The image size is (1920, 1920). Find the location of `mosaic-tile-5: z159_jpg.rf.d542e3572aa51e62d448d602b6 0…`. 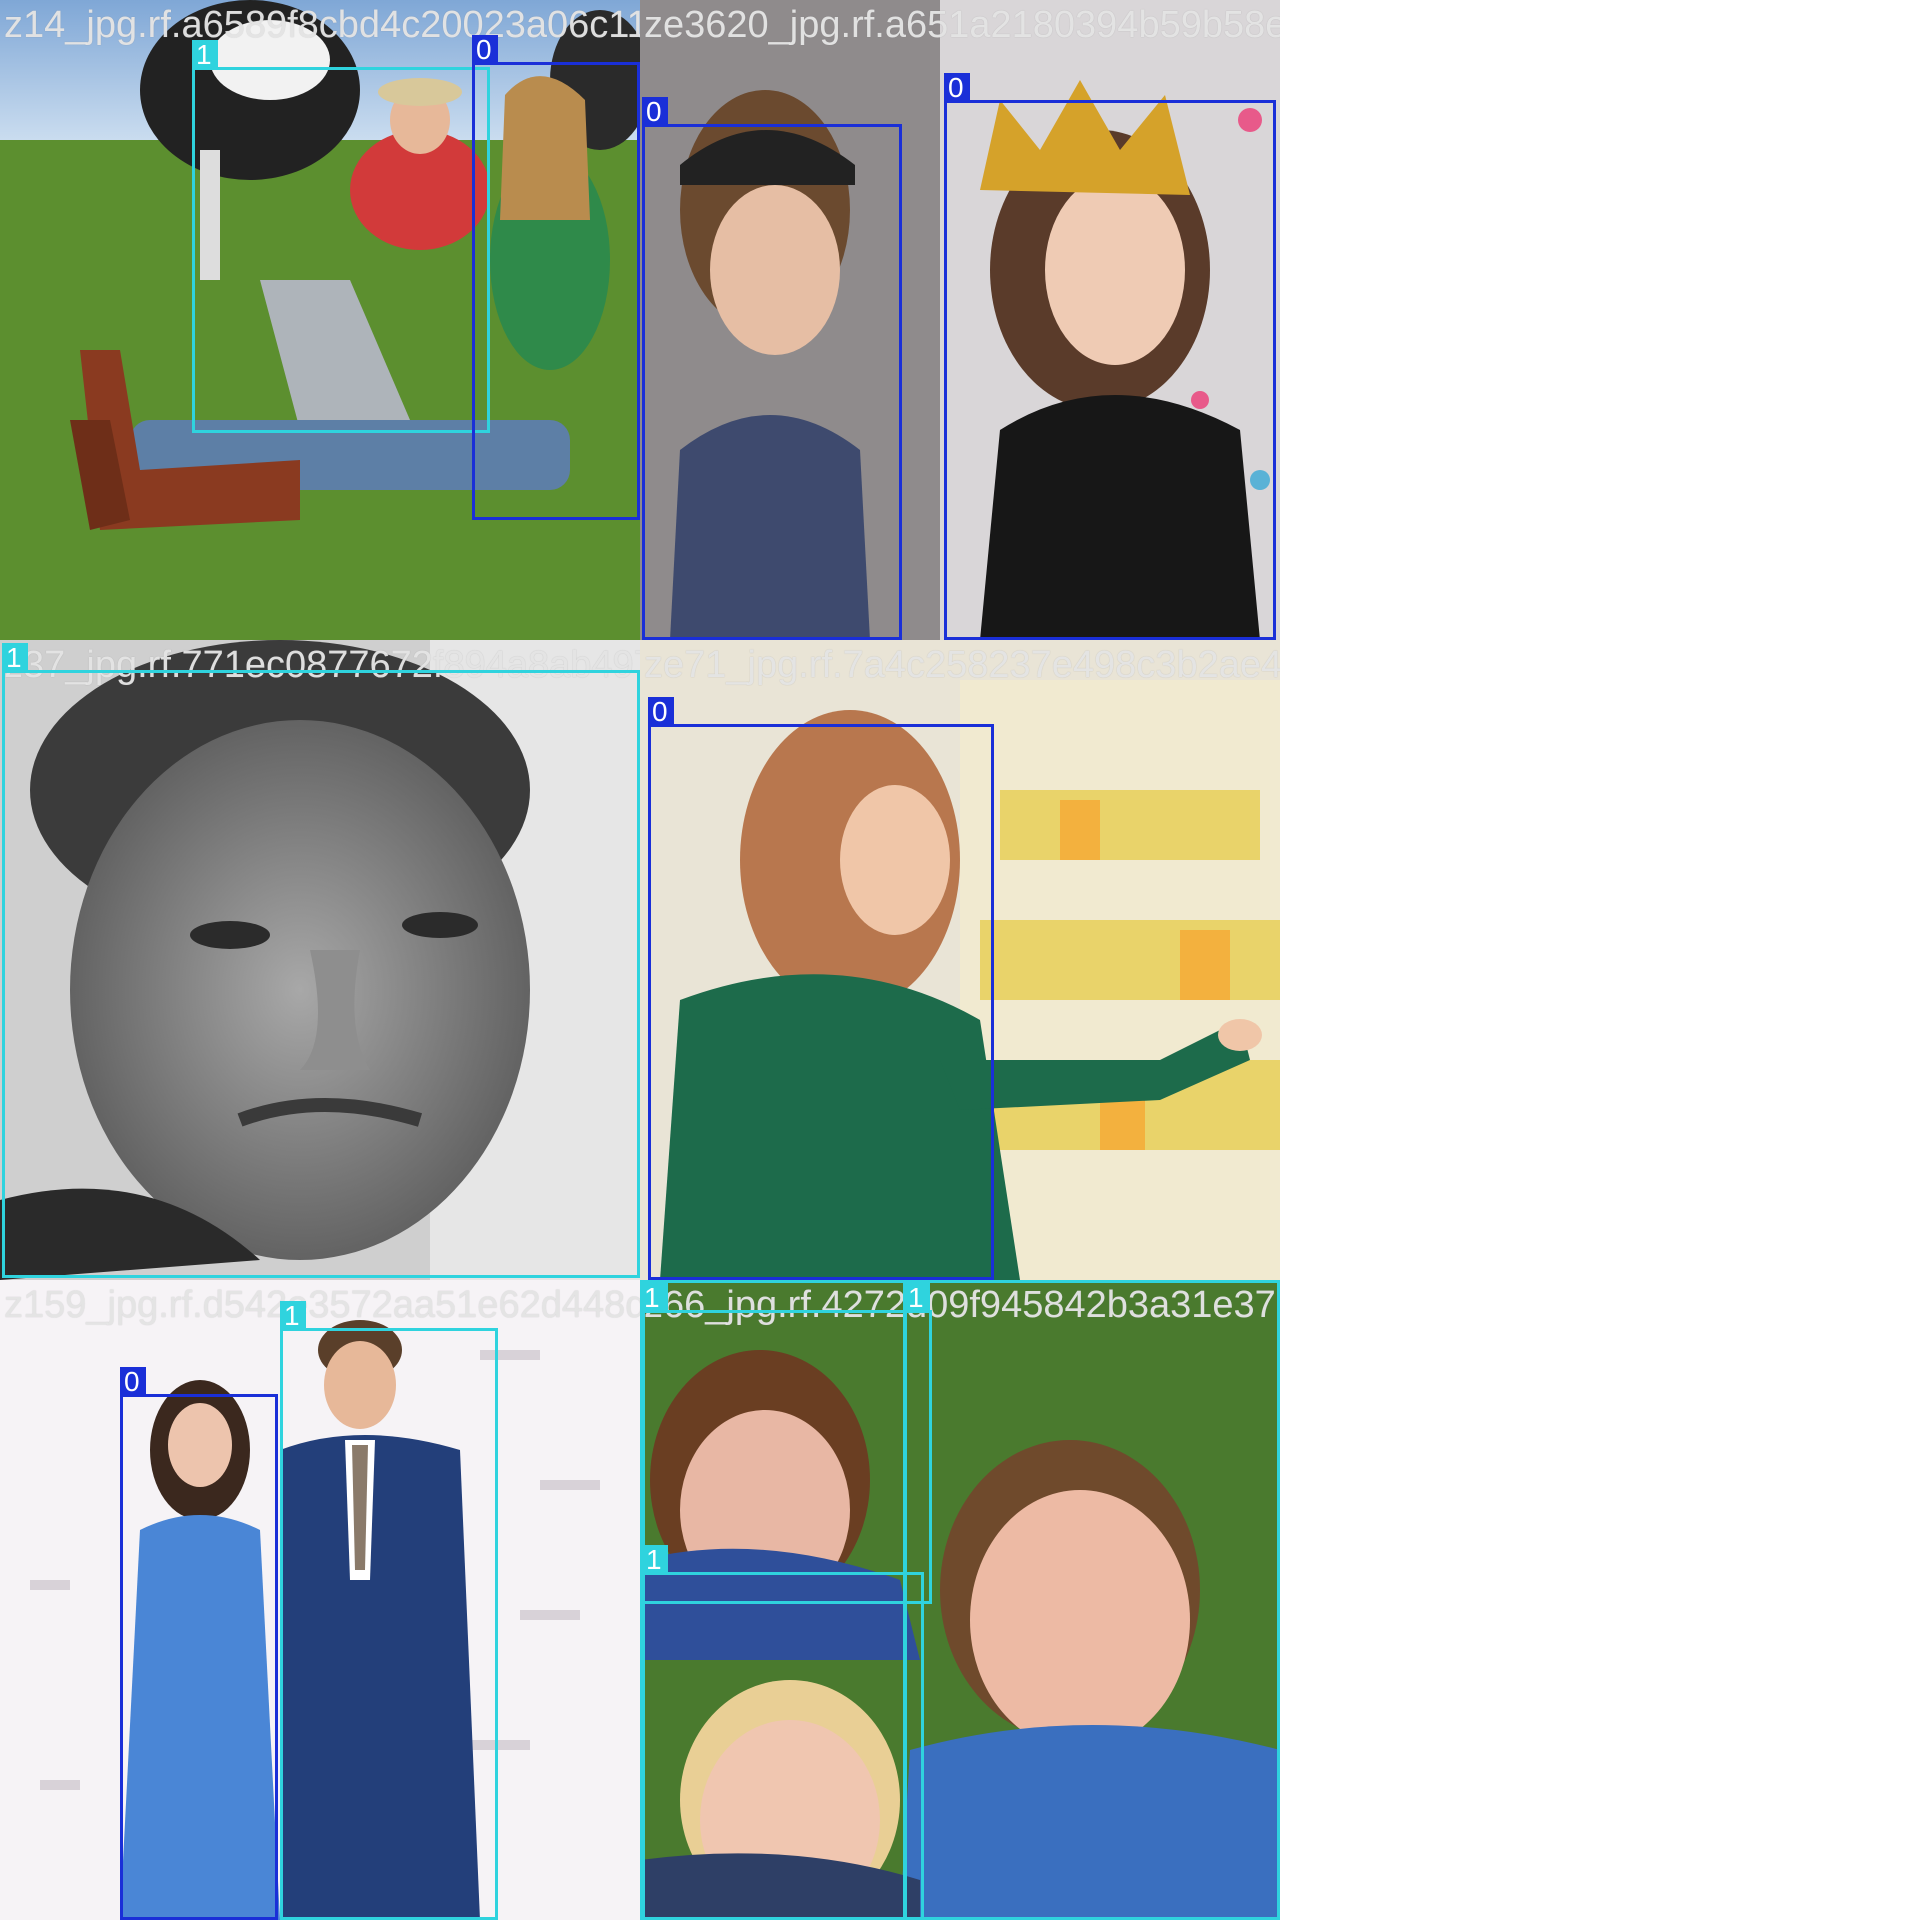

mosaic-tile-5: z159_jpg.rf.d542e3572aa51e62d448d602b6 0… is located at coordinates (320, 1600).